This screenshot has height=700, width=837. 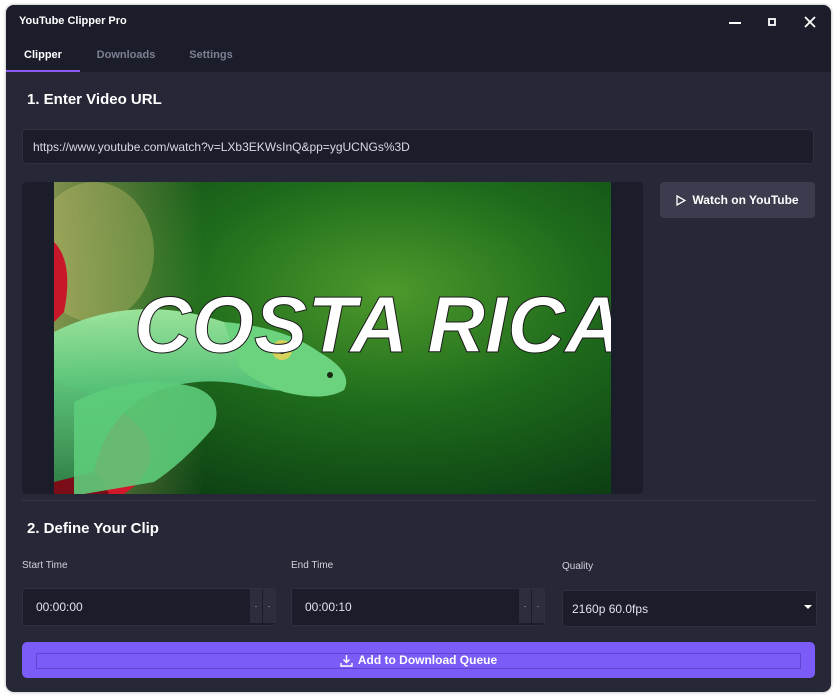 I want to click on tab-clipper: Clipper, so click(x=43, y=55).